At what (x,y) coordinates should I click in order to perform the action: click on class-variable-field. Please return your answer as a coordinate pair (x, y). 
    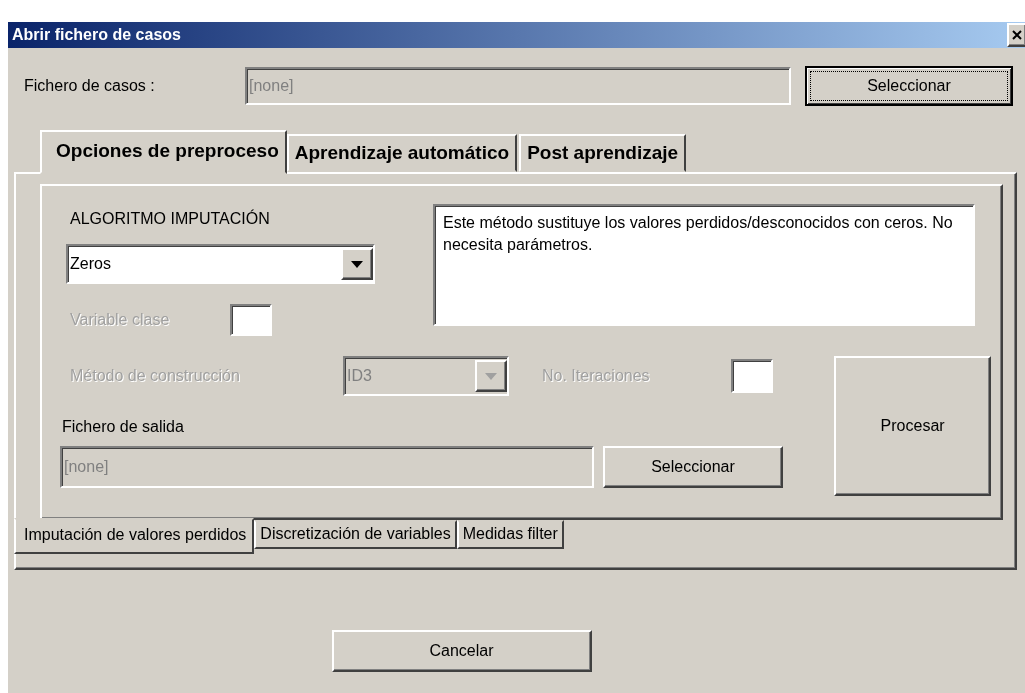
    Looking at the image, I should click on (251, 320).